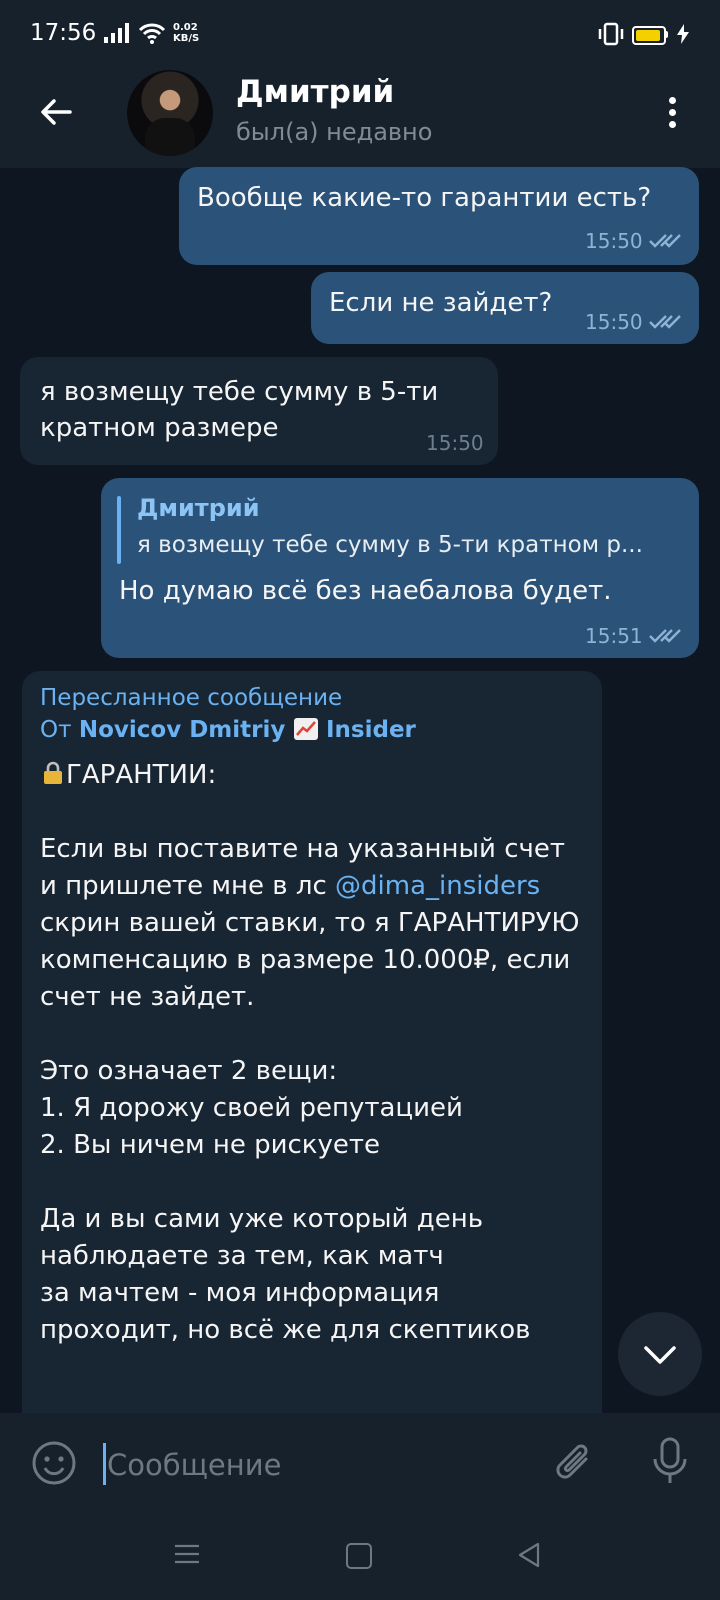  Describe the element at coordinates (56, 730) in the screenshot. I see `forwarded-prefix: От` at that location.